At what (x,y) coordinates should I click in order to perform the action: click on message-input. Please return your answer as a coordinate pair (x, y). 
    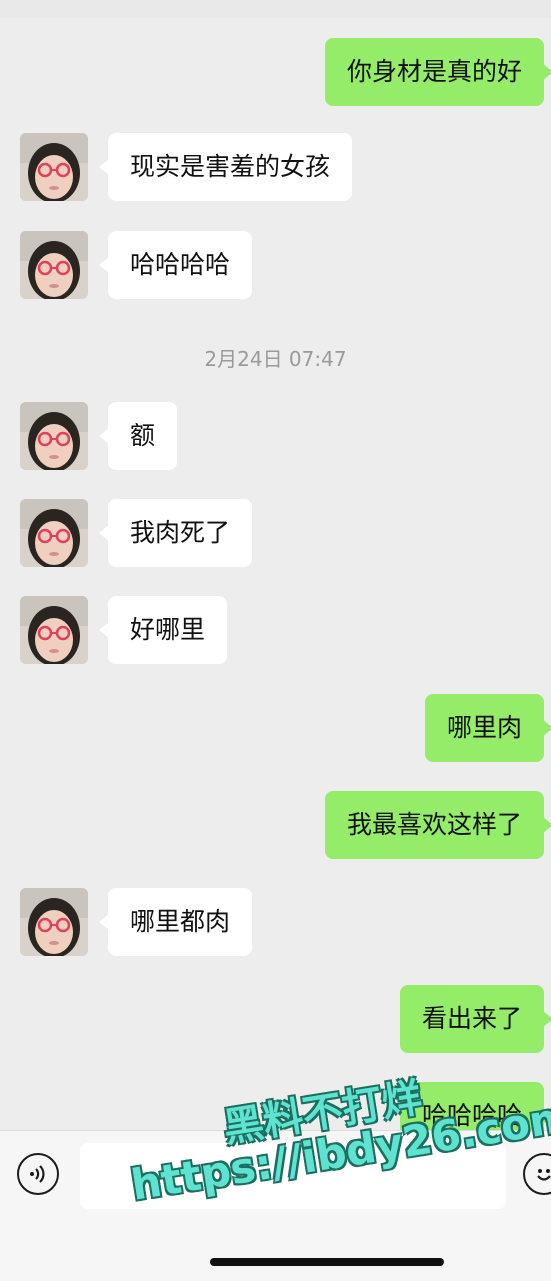
    Looking at the image, I should click on (293, 1176).